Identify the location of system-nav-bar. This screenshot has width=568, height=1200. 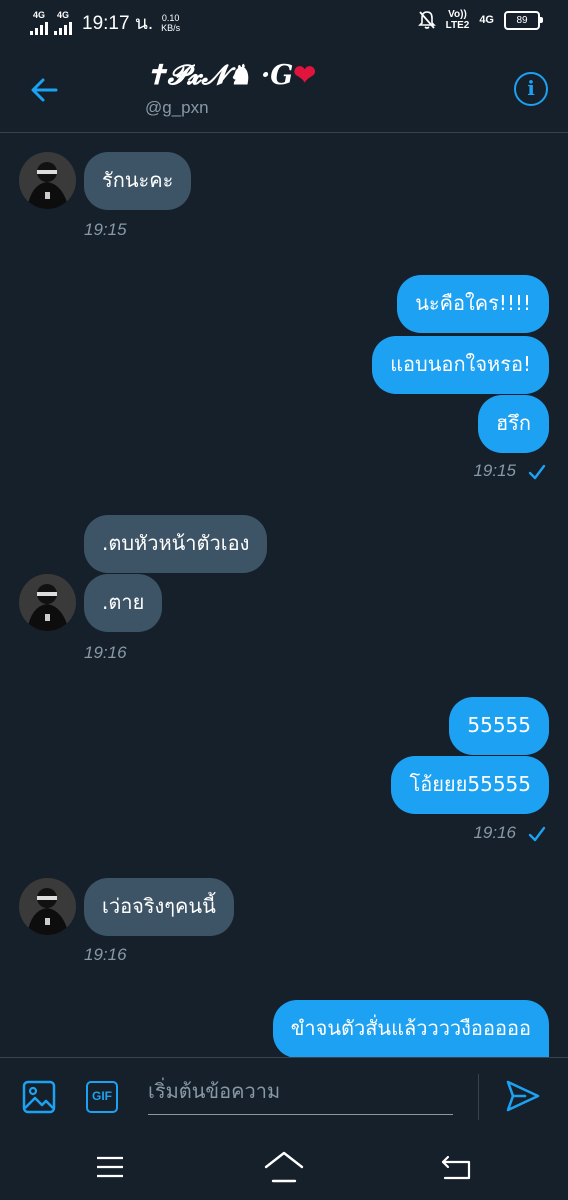
(284, 1167).